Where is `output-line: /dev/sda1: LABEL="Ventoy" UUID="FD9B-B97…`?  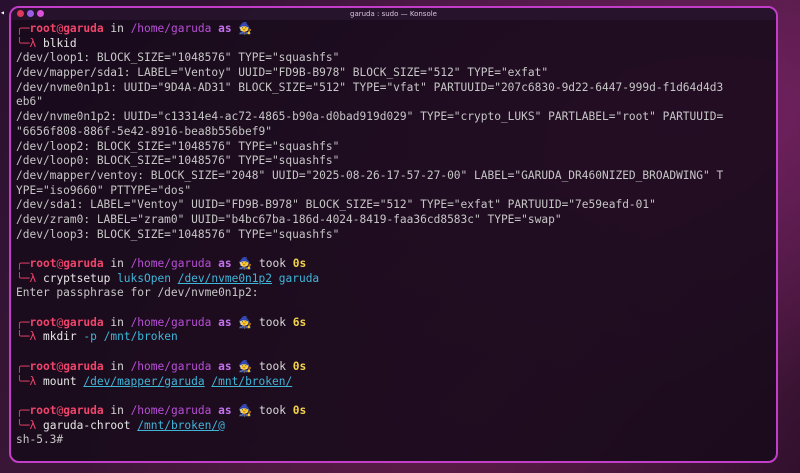
output-line: /dev/sda1: LABEL="Ventoy" UUID="FD9B-B97… is located at coordinates (336, 205).